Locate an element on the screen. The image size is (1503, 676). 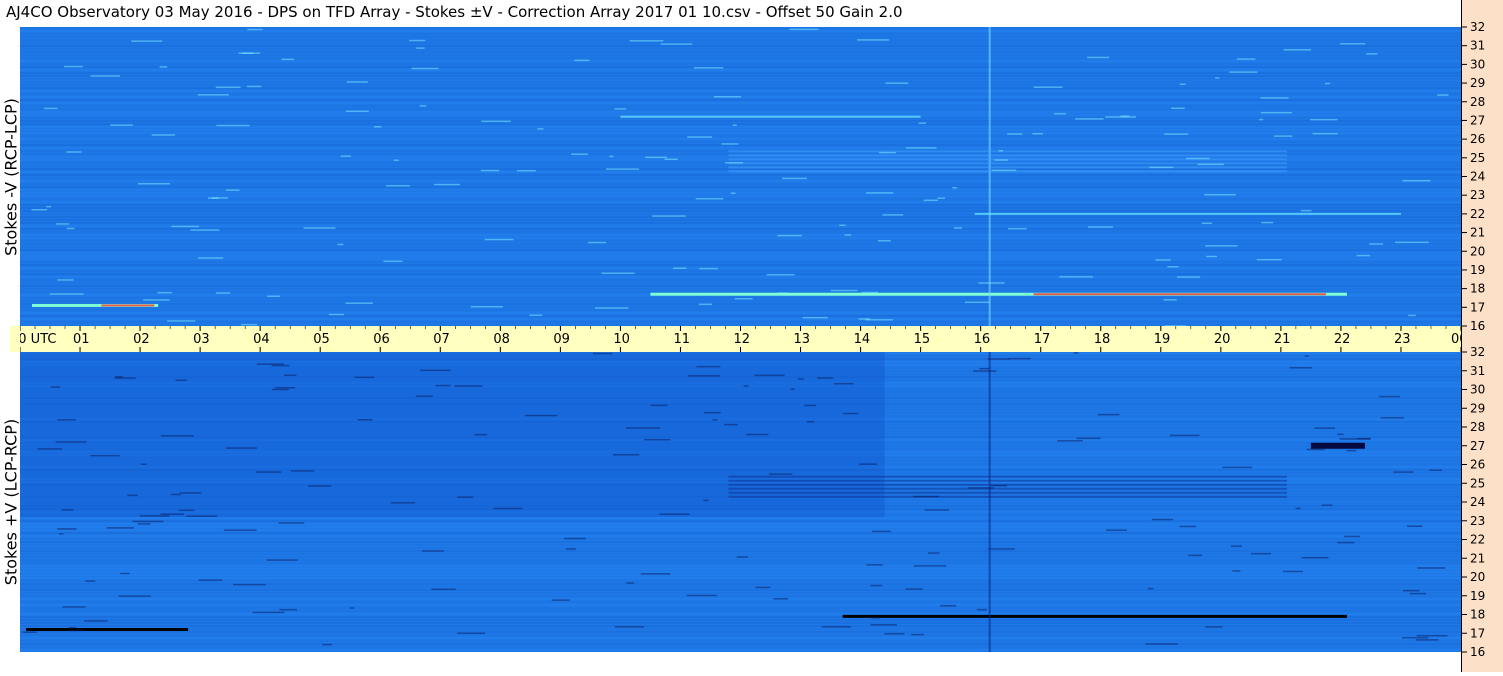
freq-tick-label: 18 is located at coordinates (1477, 289).